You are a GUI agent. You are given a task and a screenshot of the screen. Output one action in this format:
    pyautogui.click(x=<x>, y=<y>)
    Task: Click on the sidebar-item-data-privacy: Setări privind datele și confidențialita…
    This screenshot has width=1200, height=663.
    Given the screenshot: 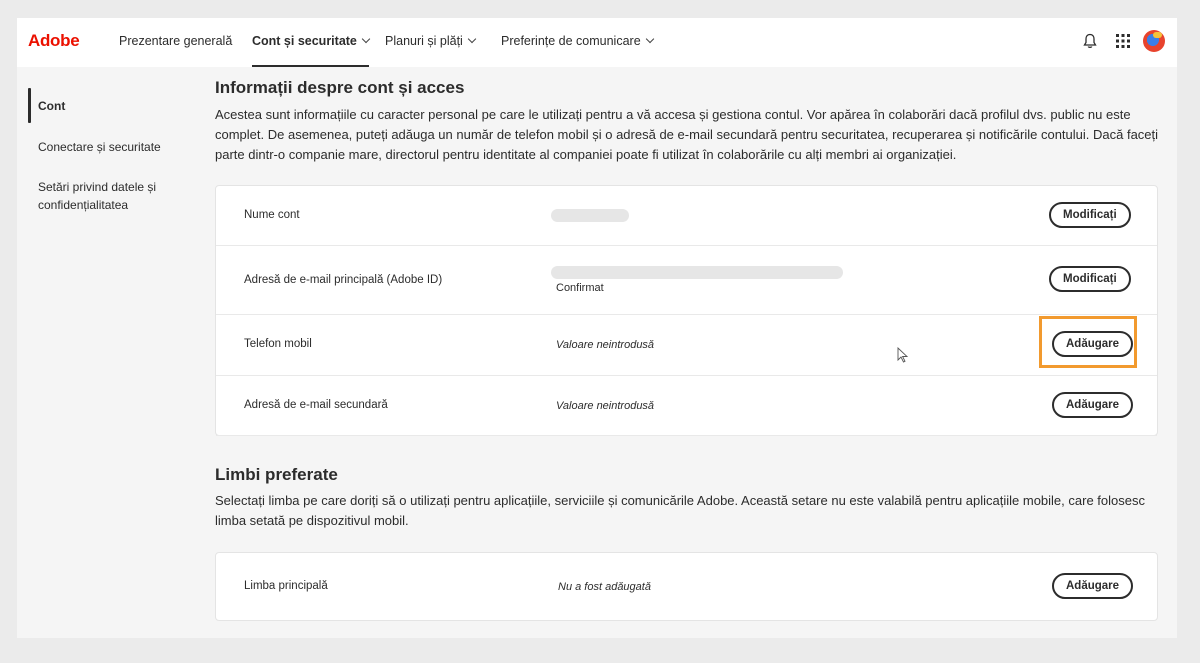 What is the action you would take?
    pyautogui.click(x=103, y=196)
    